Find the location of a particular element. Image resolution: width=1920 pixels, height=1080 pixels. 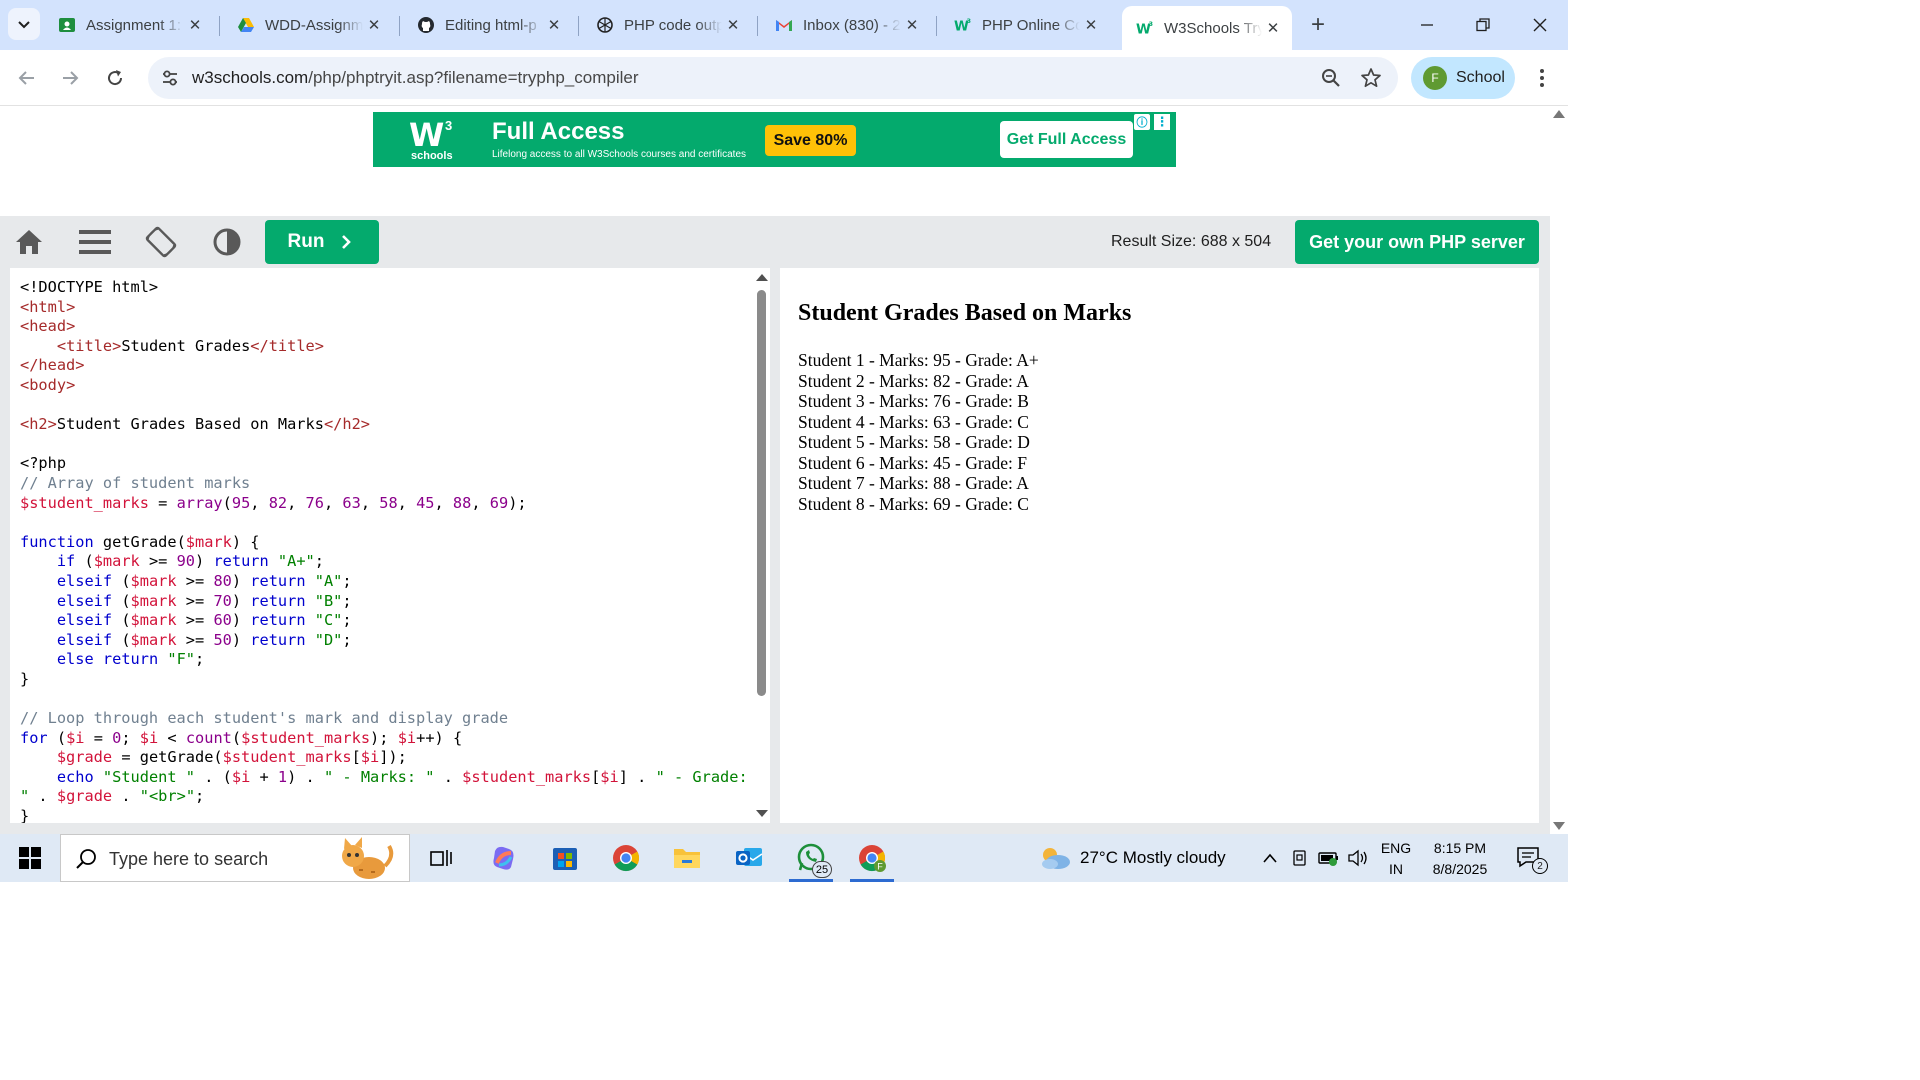

tab-title: PHP Online Co is located at coordinates (1031, 25).